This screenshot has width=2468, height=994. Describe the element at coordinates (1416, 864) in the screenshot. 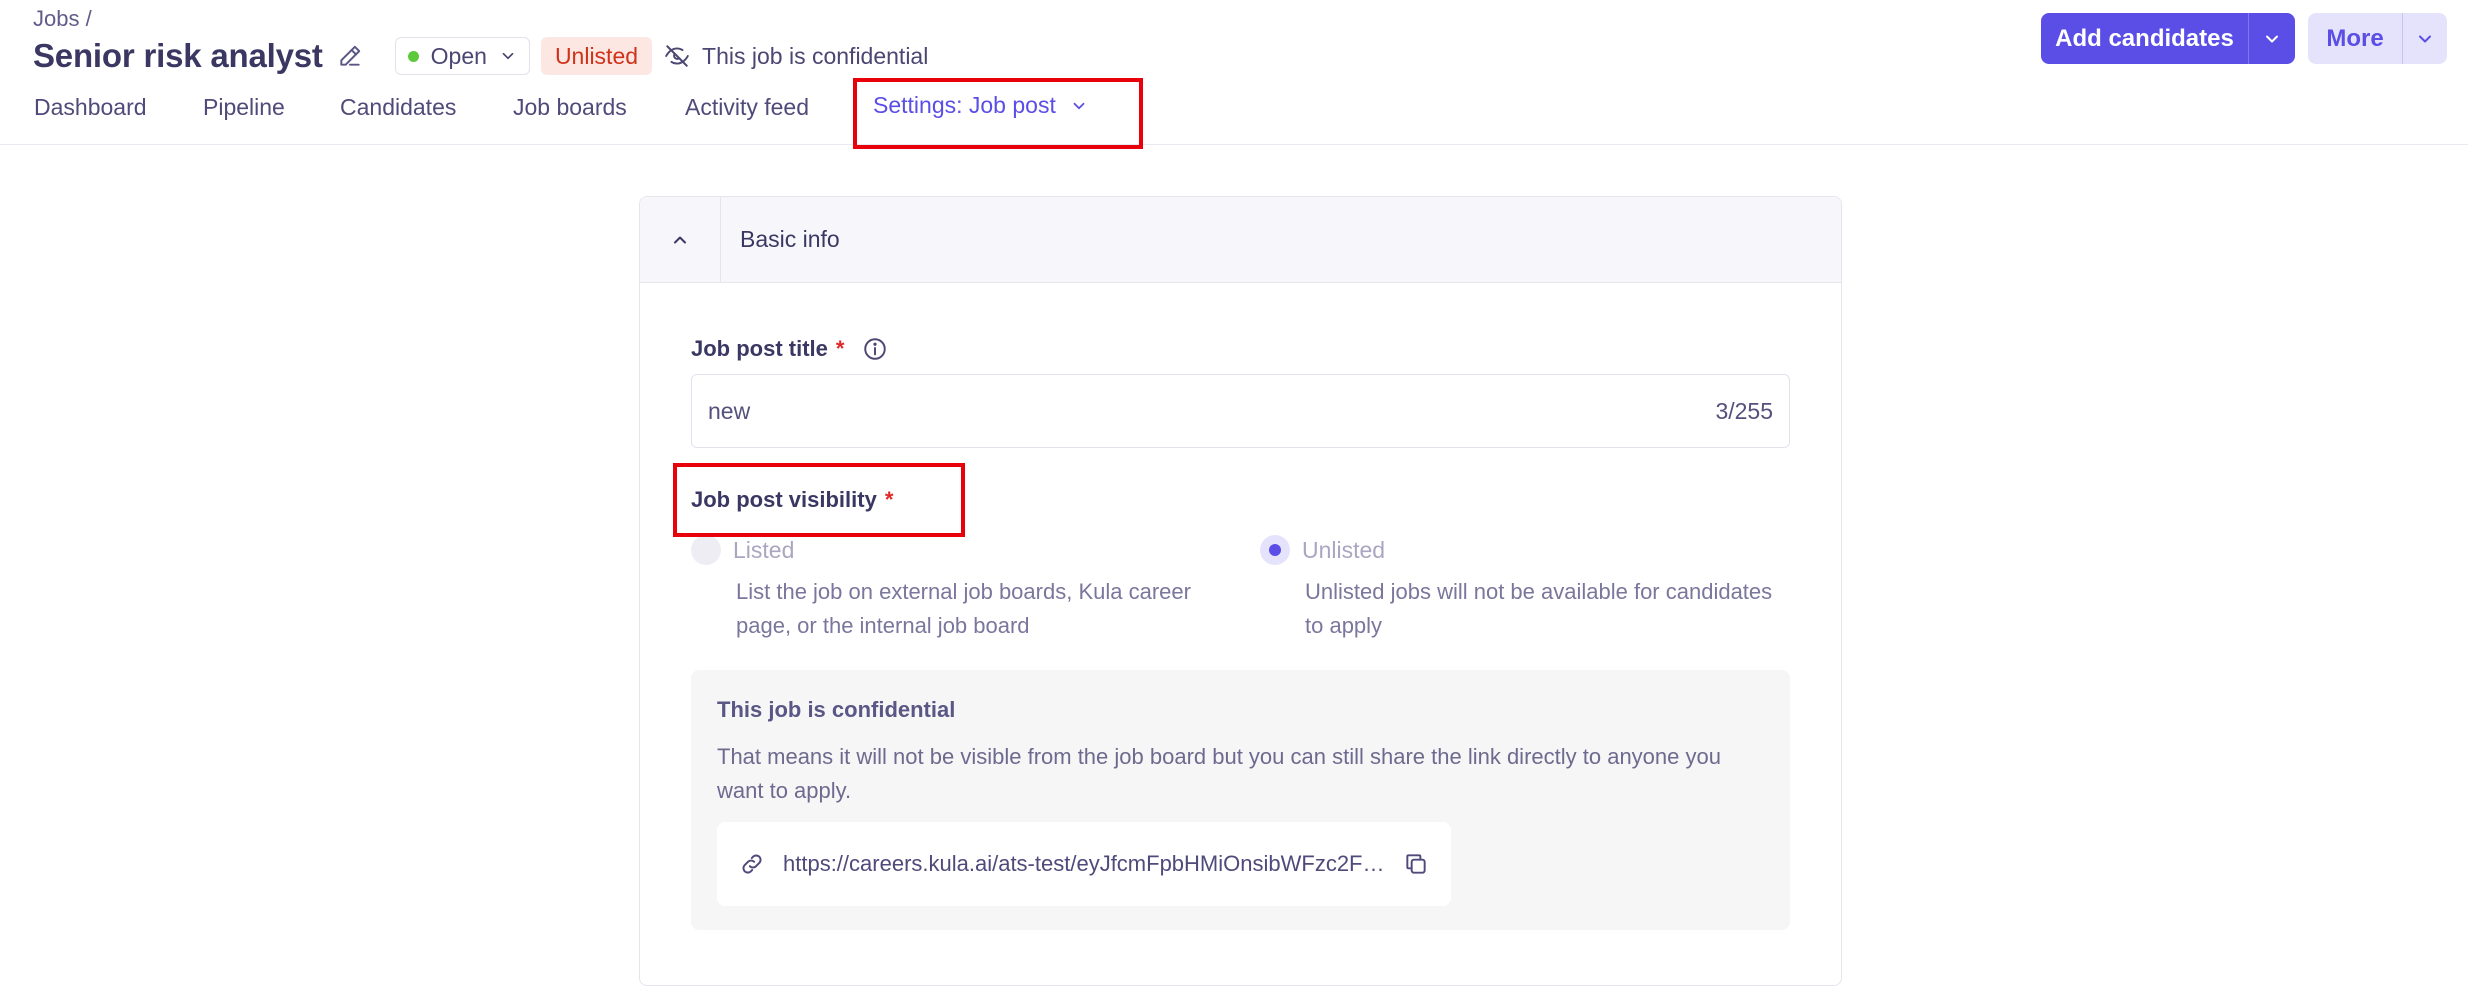

I see `copy-icon` at that location.